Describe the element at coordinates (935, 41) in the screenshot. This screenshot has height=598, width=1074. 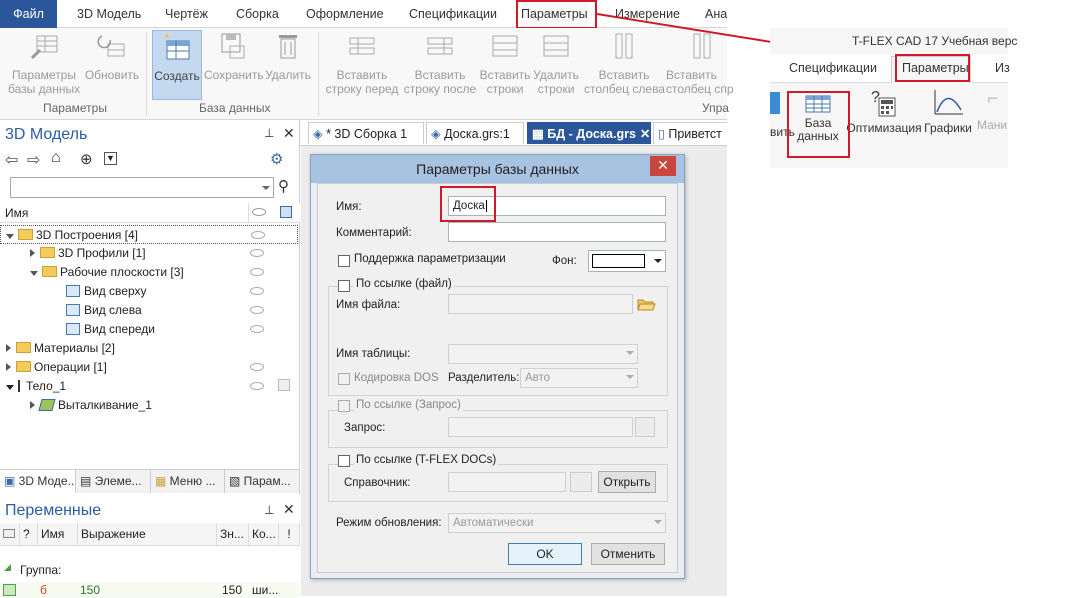
I see `app-title: T-FLEX CAD 17 Учебная верс` at that location.